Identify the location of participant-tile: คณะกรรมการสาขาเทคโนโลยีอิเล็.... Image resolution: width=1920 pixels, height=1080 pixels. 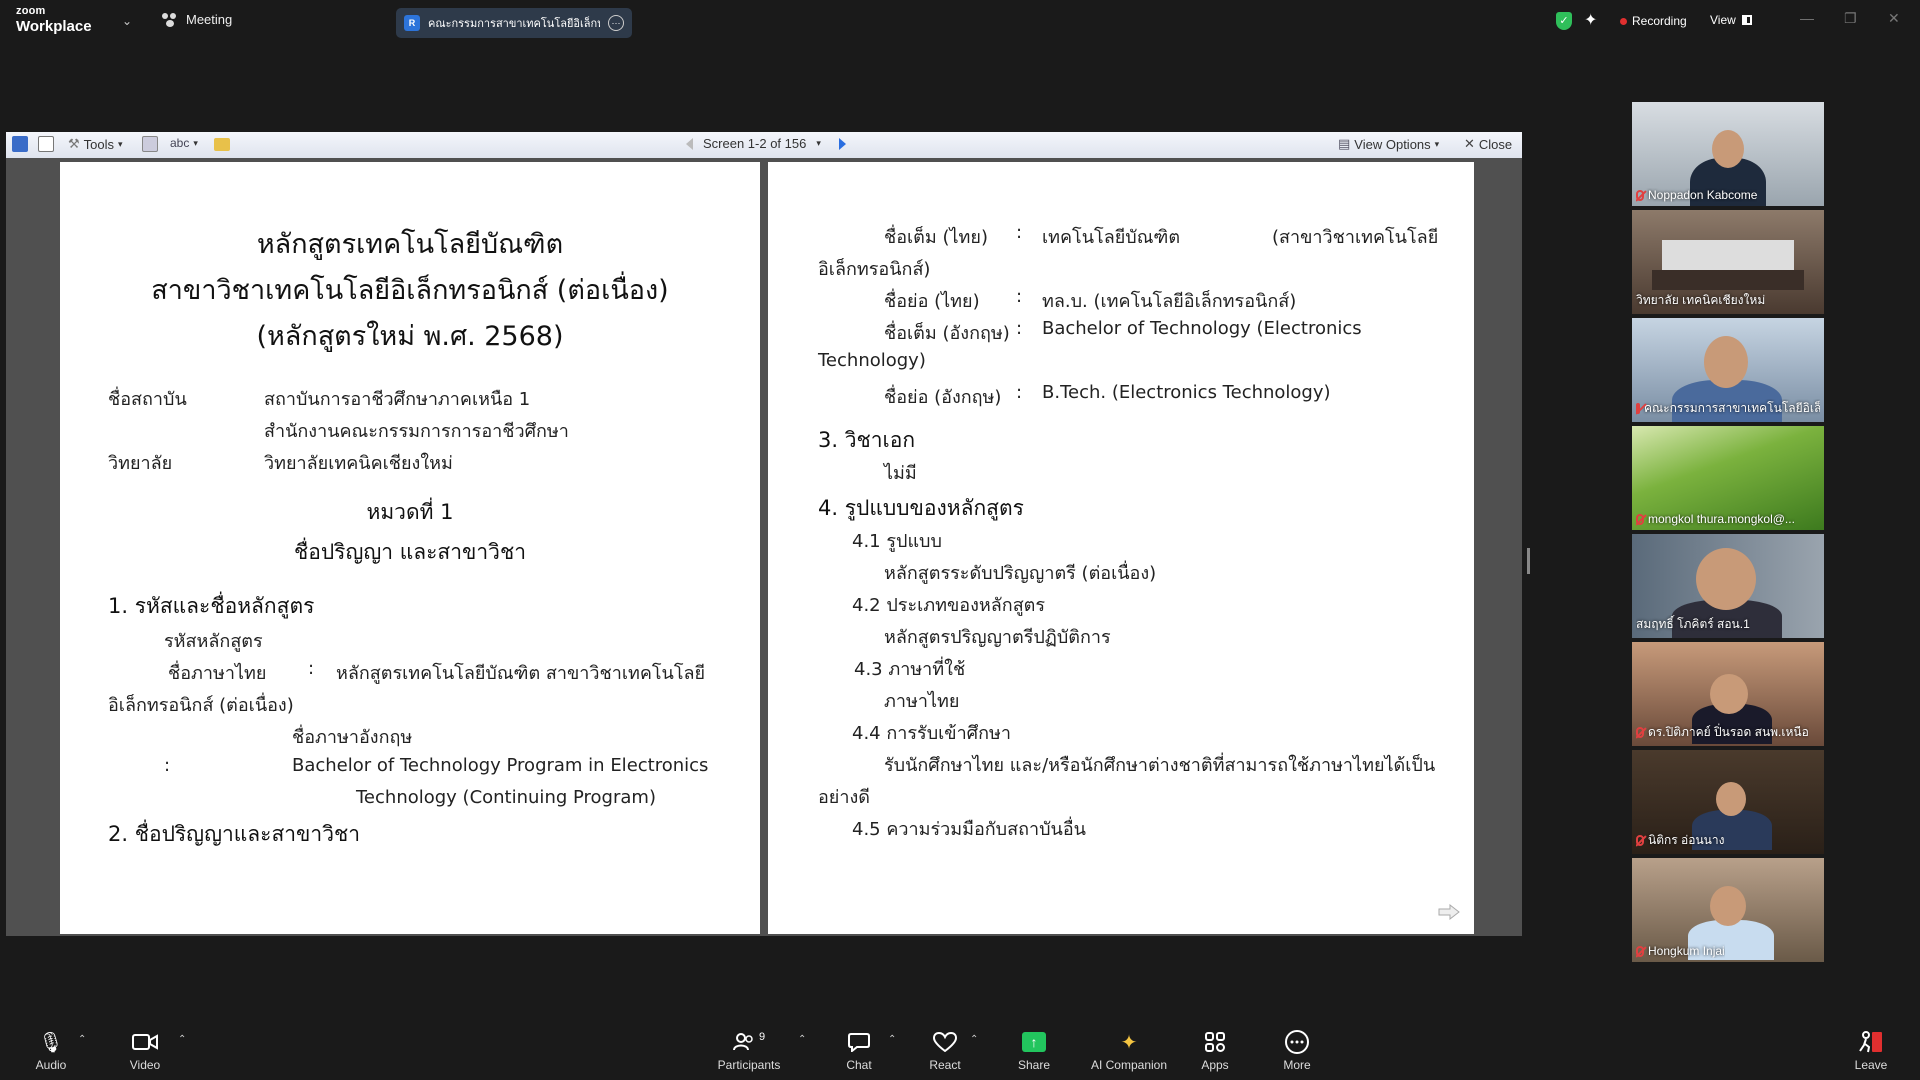
(1728, 370).